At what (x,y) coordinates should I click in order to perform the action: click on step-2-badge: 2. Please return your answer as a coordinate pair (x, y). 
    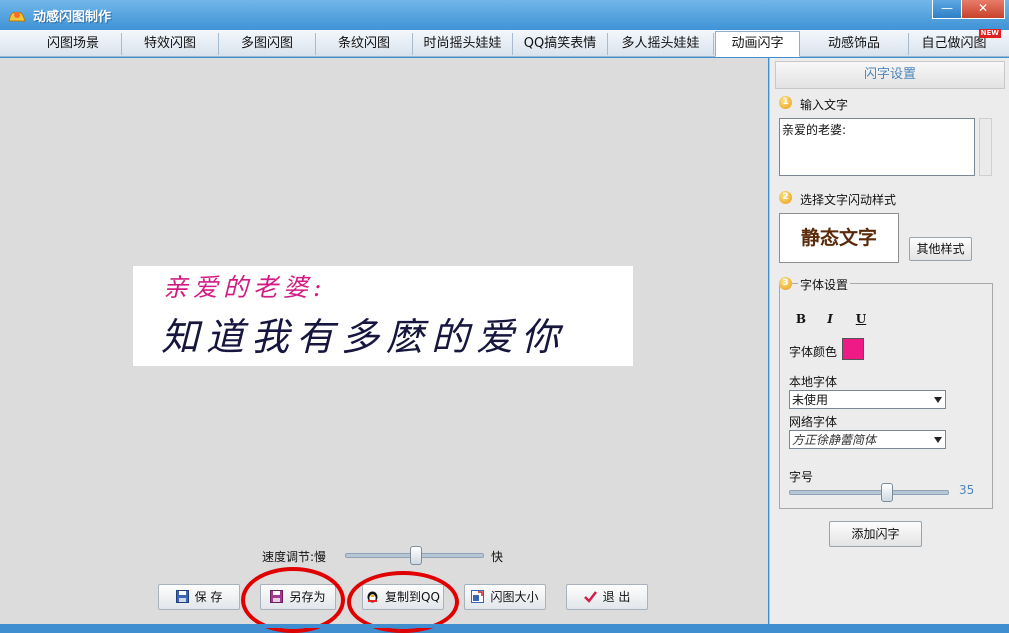
    Looking at the image, I should click on (785, 197).